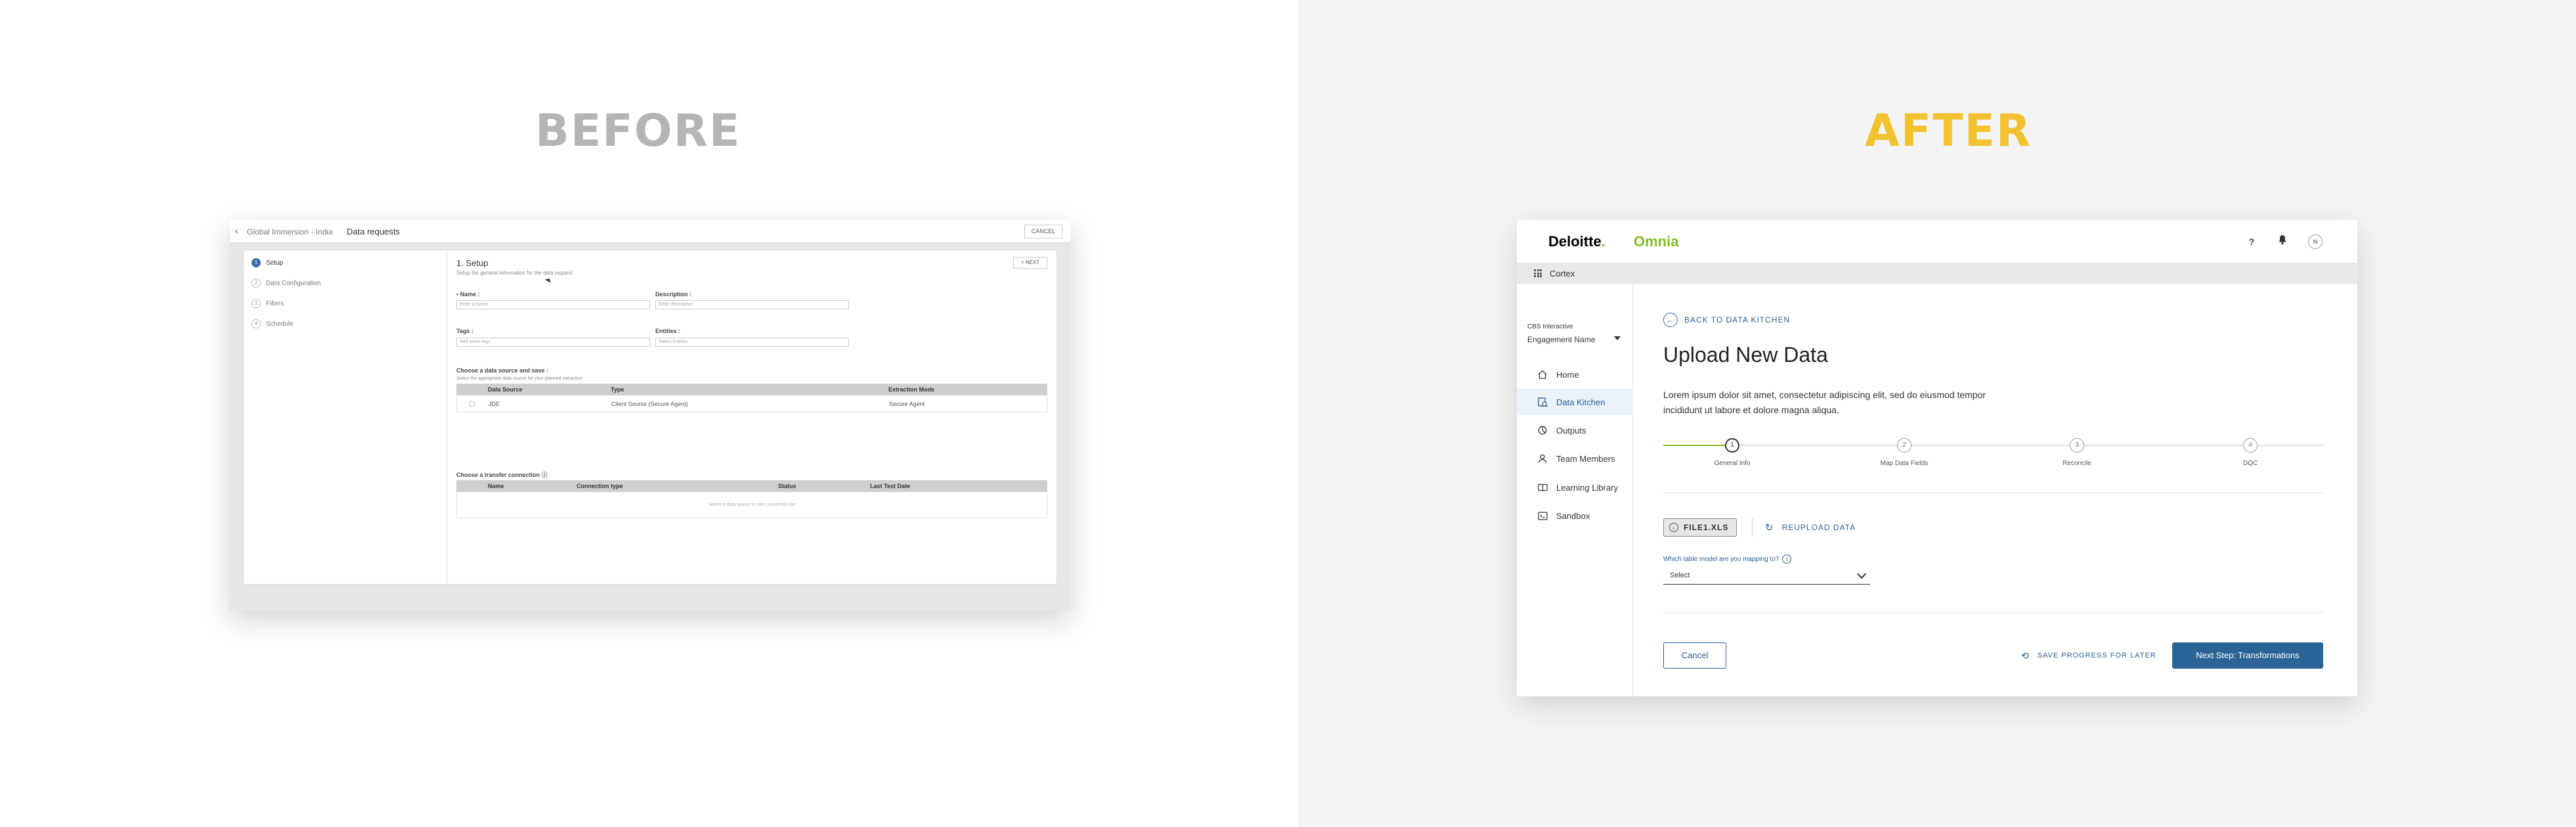  I want to click on table-model-label: Which table model are you mapping to? i, so click(1728, 559).